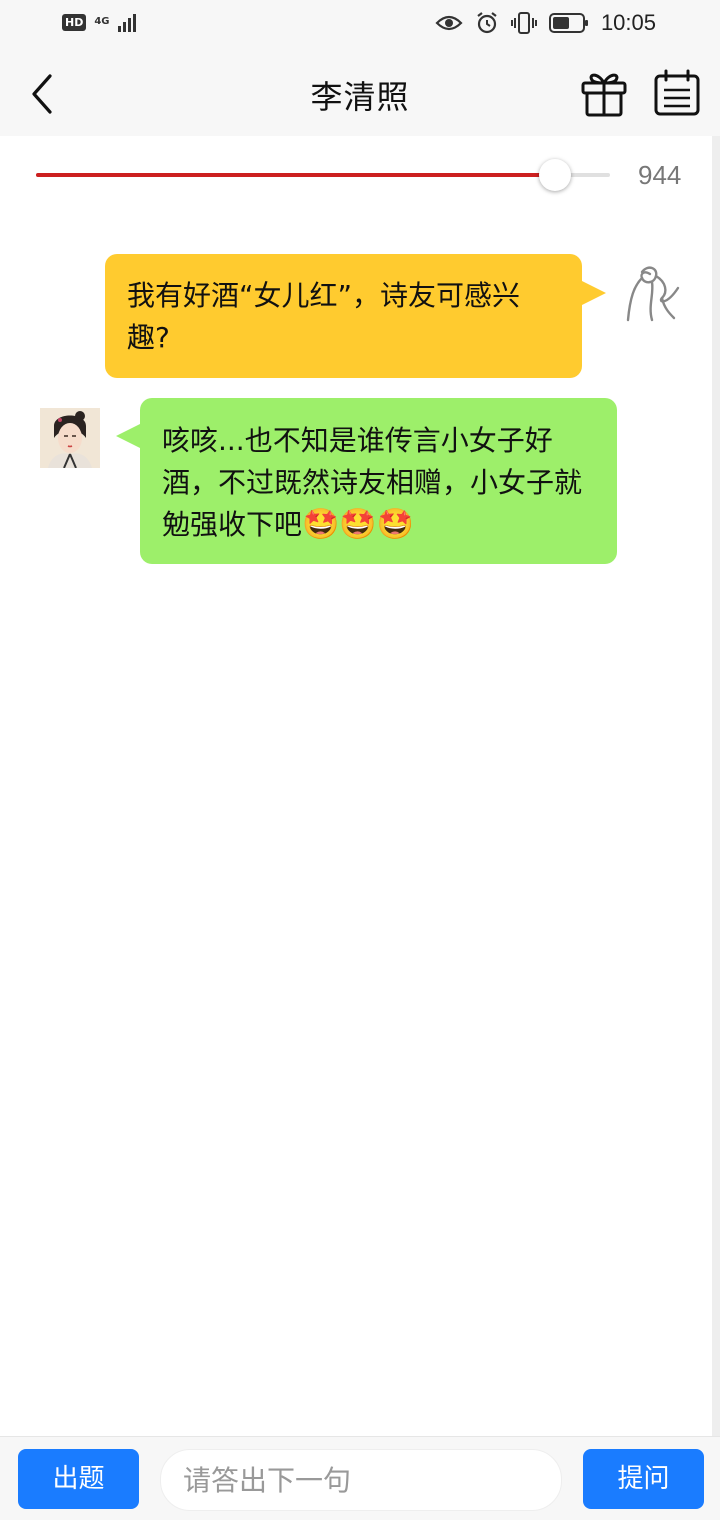 This screenshot has height=1520, width=720. What do you see at coordinates (360, 94) in the screenshot?
I see `header: 李清照` at bounding box center [360, 94].